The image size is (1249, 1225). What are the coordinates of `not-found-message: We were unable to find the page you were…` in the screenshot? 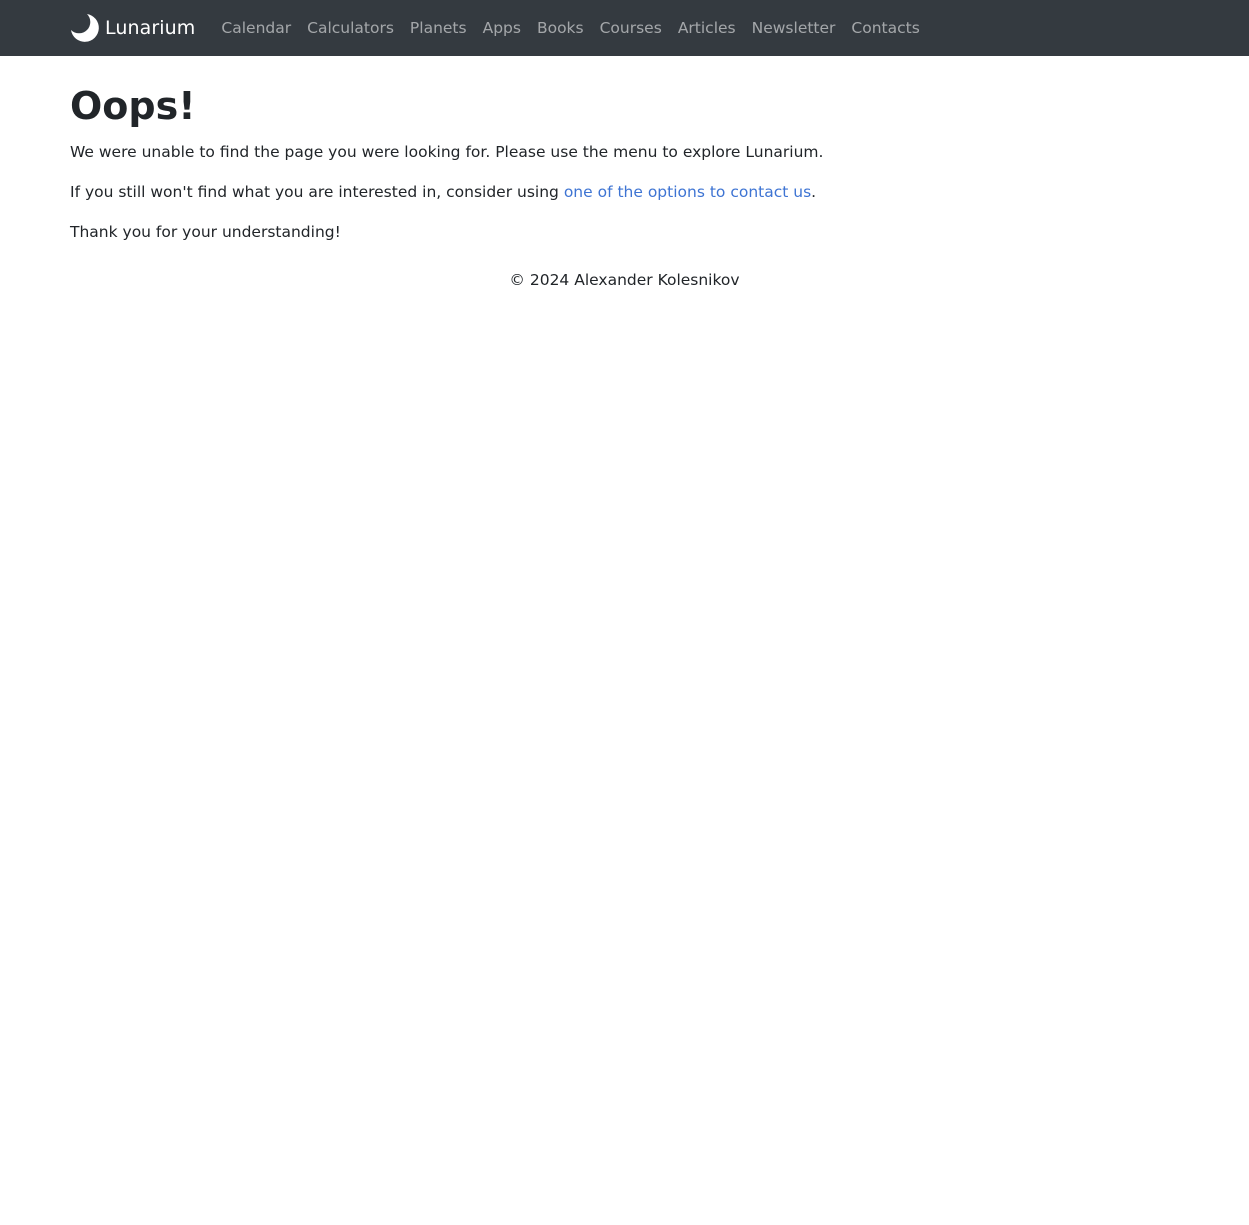 It's located at (447, 152).